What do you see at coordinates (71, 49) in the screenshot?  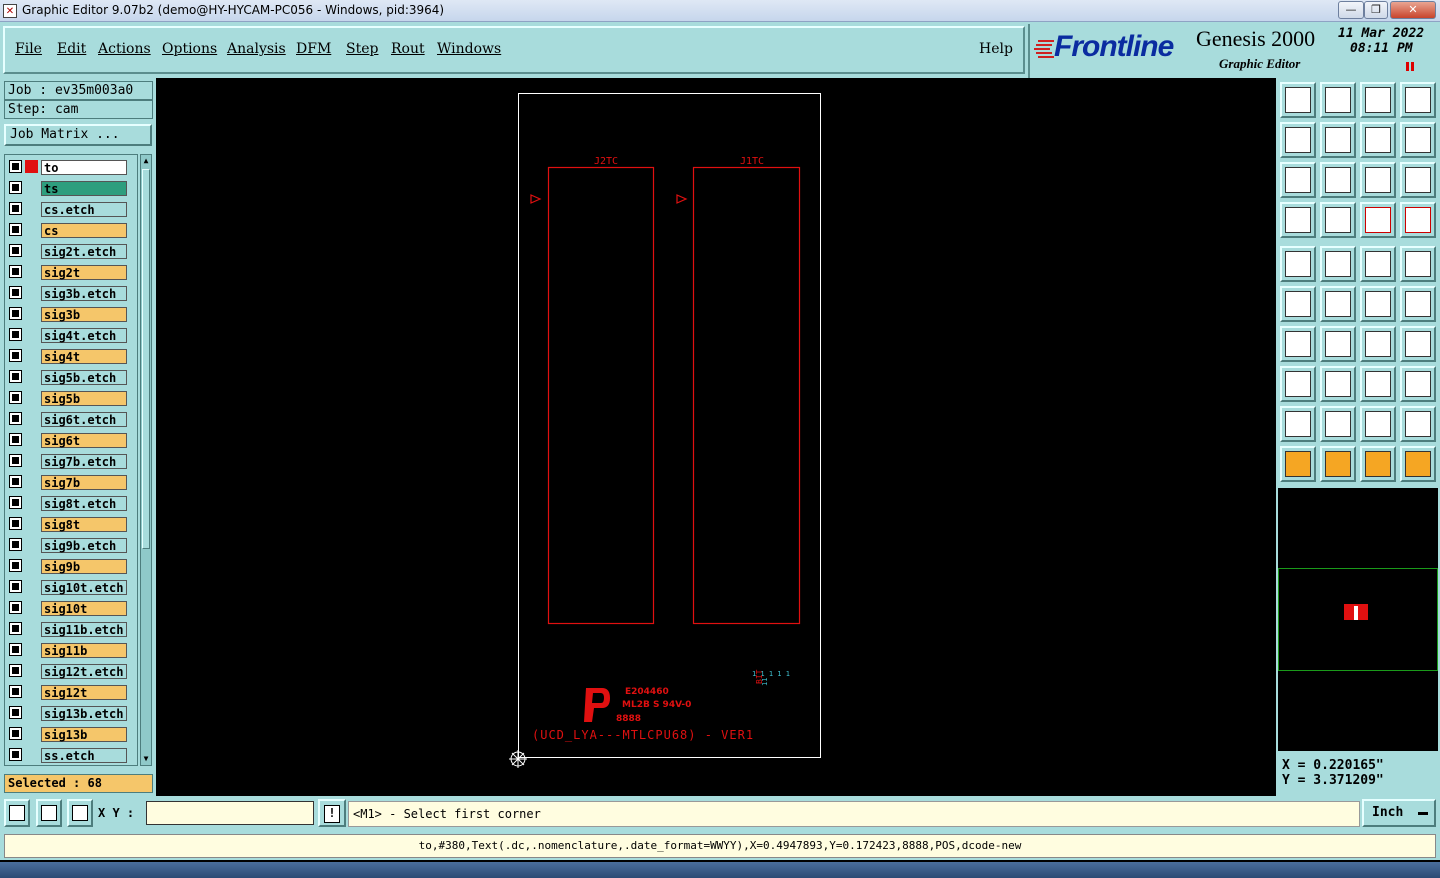 I see `menu-edit: Edit` at bounding box center [71, 49].